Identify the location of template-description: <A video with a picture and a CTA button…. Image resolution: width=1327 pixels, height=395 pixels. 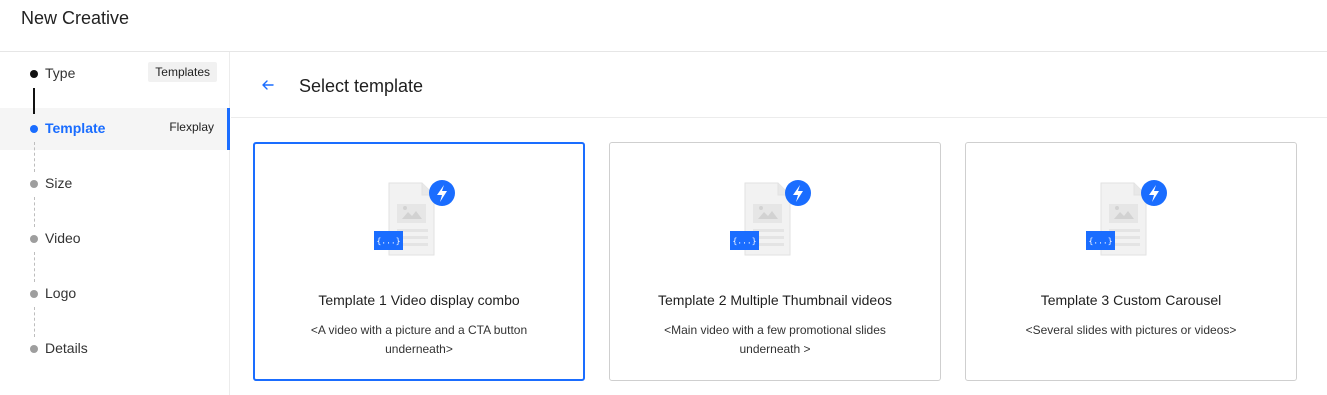
(419, 339).